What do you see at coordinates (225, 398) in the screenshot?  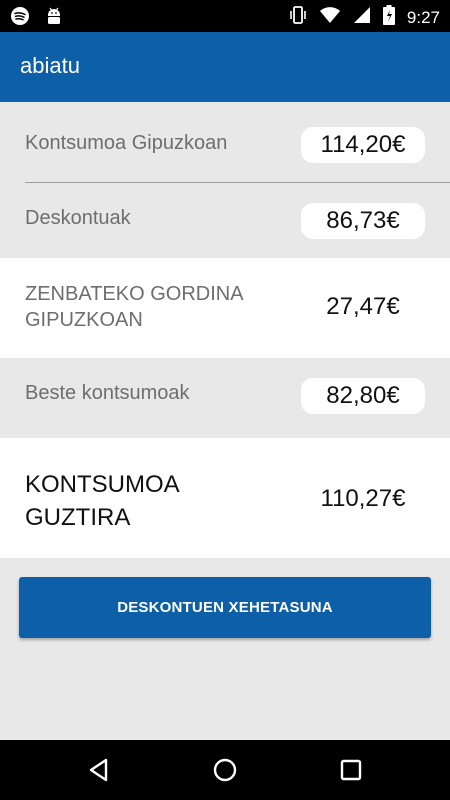 I see `row-beste-kontsumoak: Beste kontsumoak 82,80€` at bounding box center [225, 398].